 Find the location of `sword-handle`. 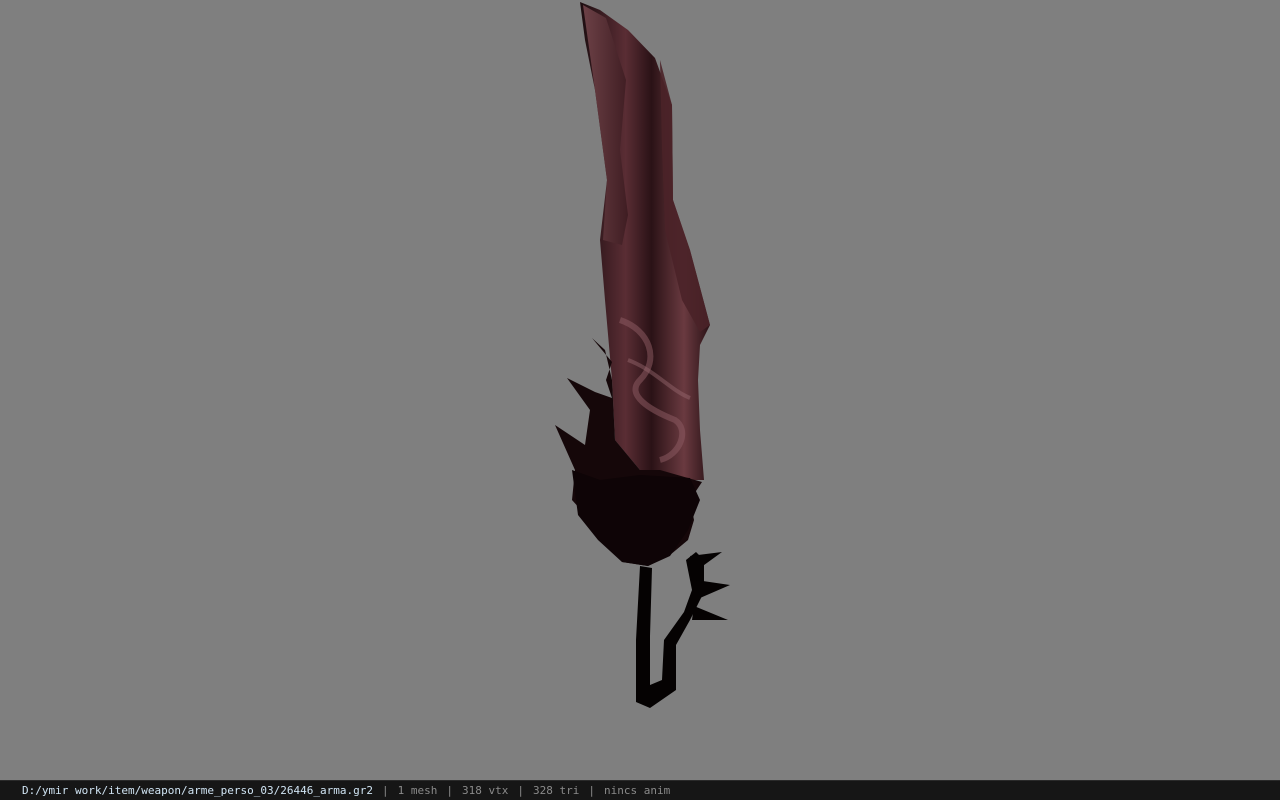

sword-handle is located at coordinates (670, 630).